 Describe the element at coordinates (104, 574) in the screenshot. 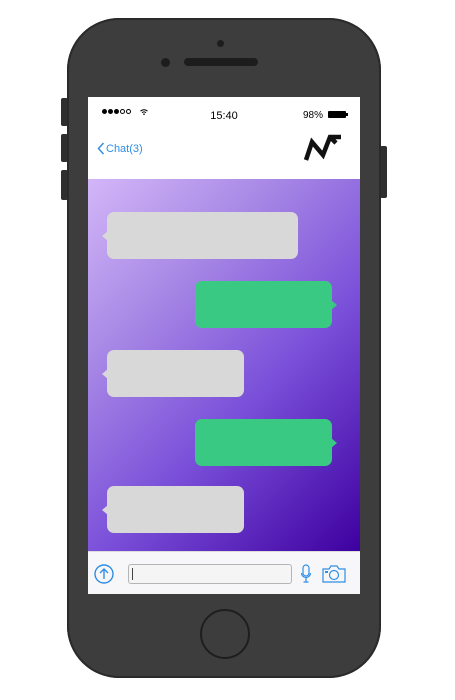

I see `arrow-up-circle-icon` at that location.